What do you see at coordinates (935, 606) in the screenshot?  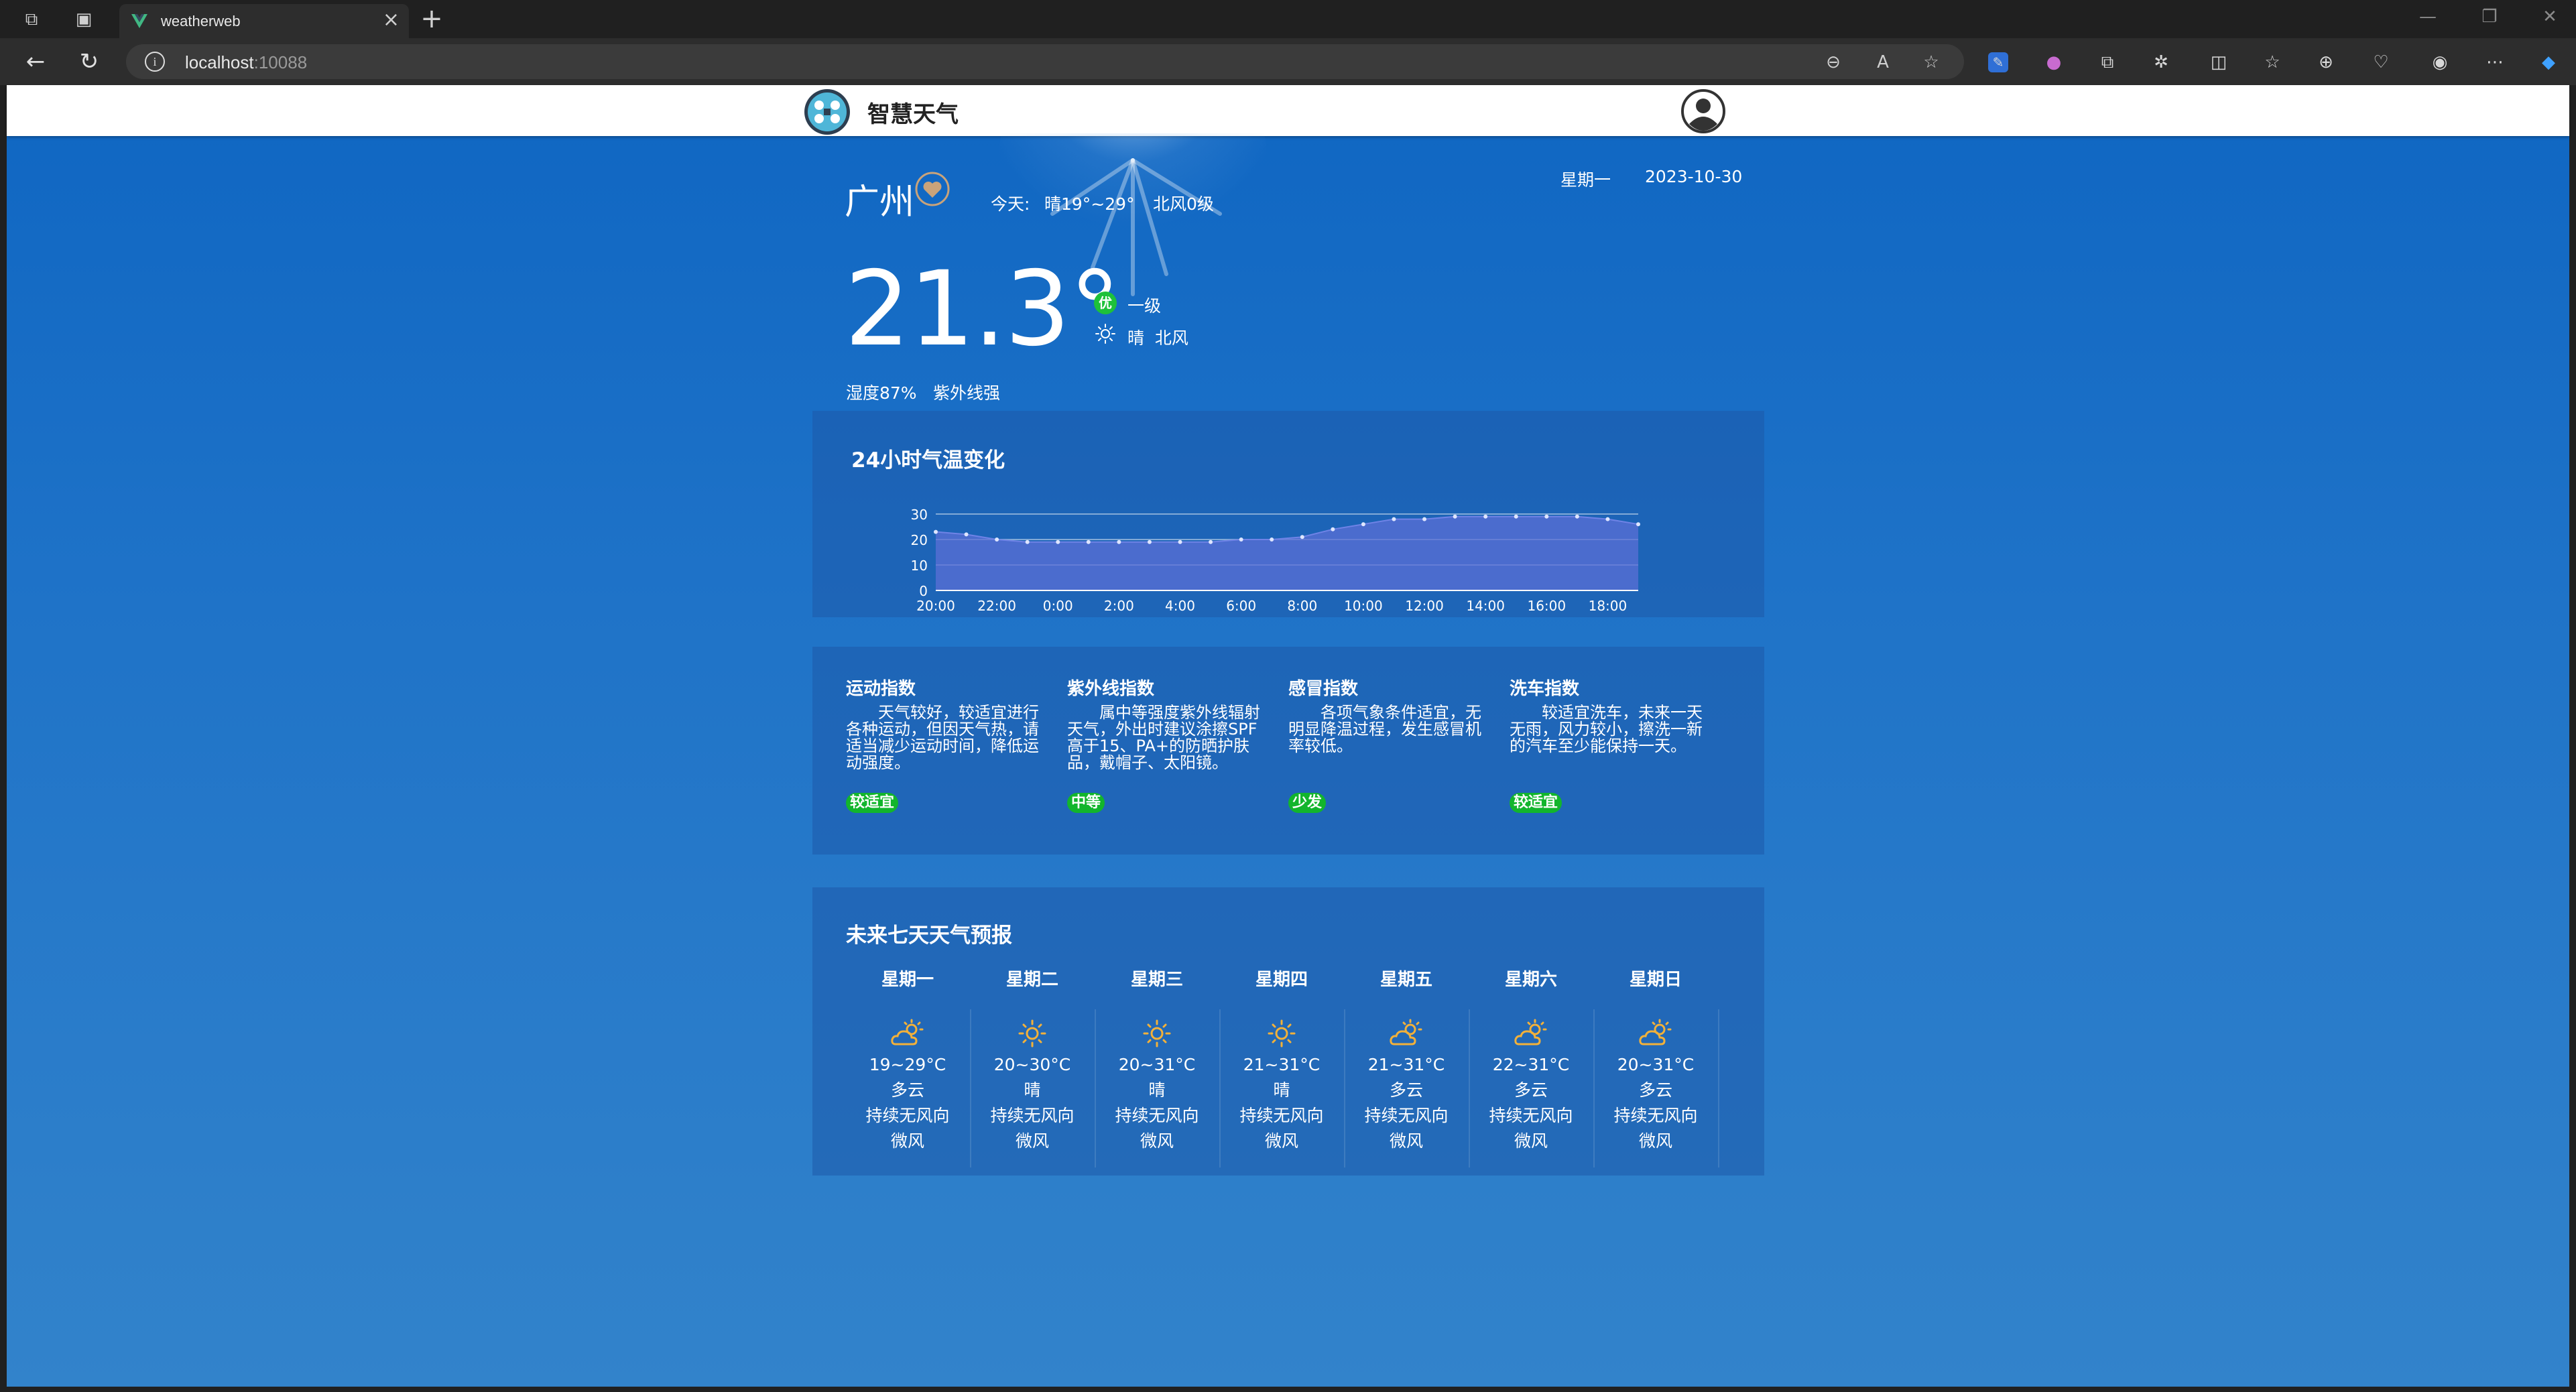 I see `x-tick-label: 20:00` at bounding box center [935, 606].